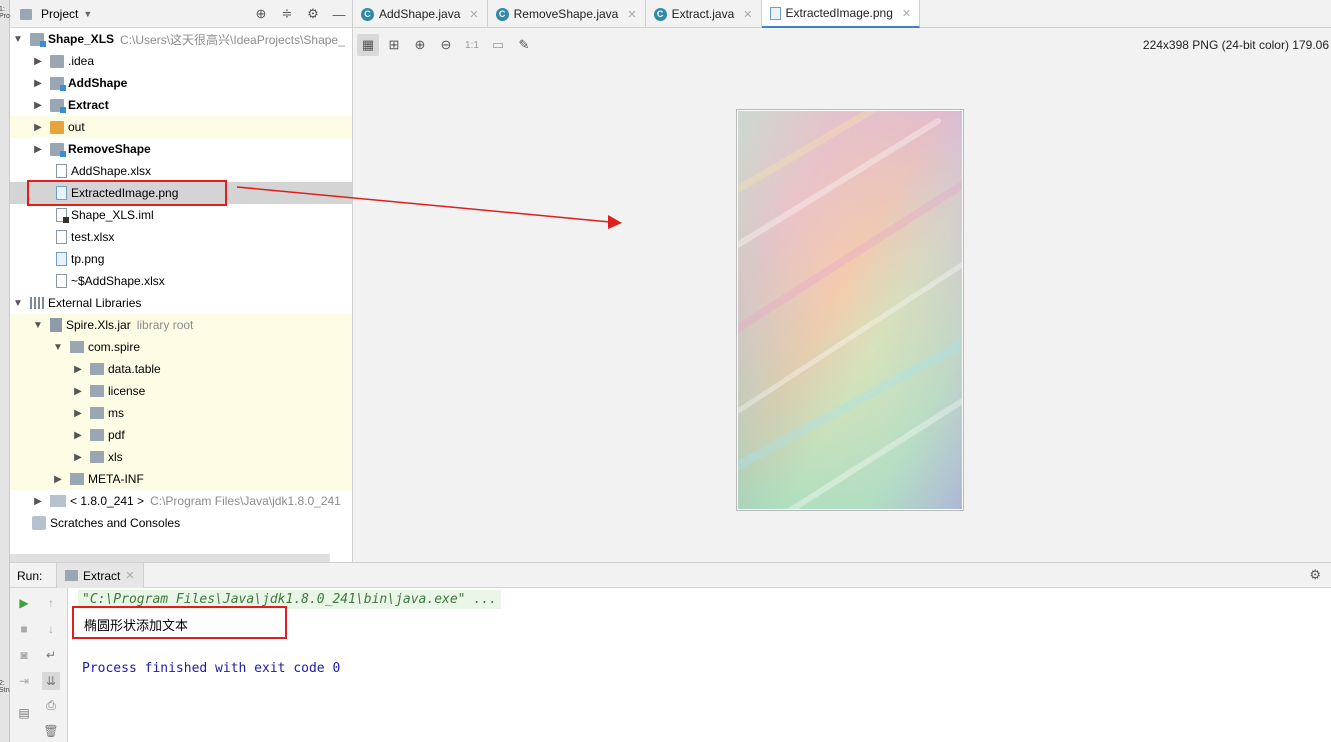 This screenshot has height=742, width=1331. Describe the element at coordinates (24, 655) in the screenshot. I see `camera-icon: ◙` at that location.